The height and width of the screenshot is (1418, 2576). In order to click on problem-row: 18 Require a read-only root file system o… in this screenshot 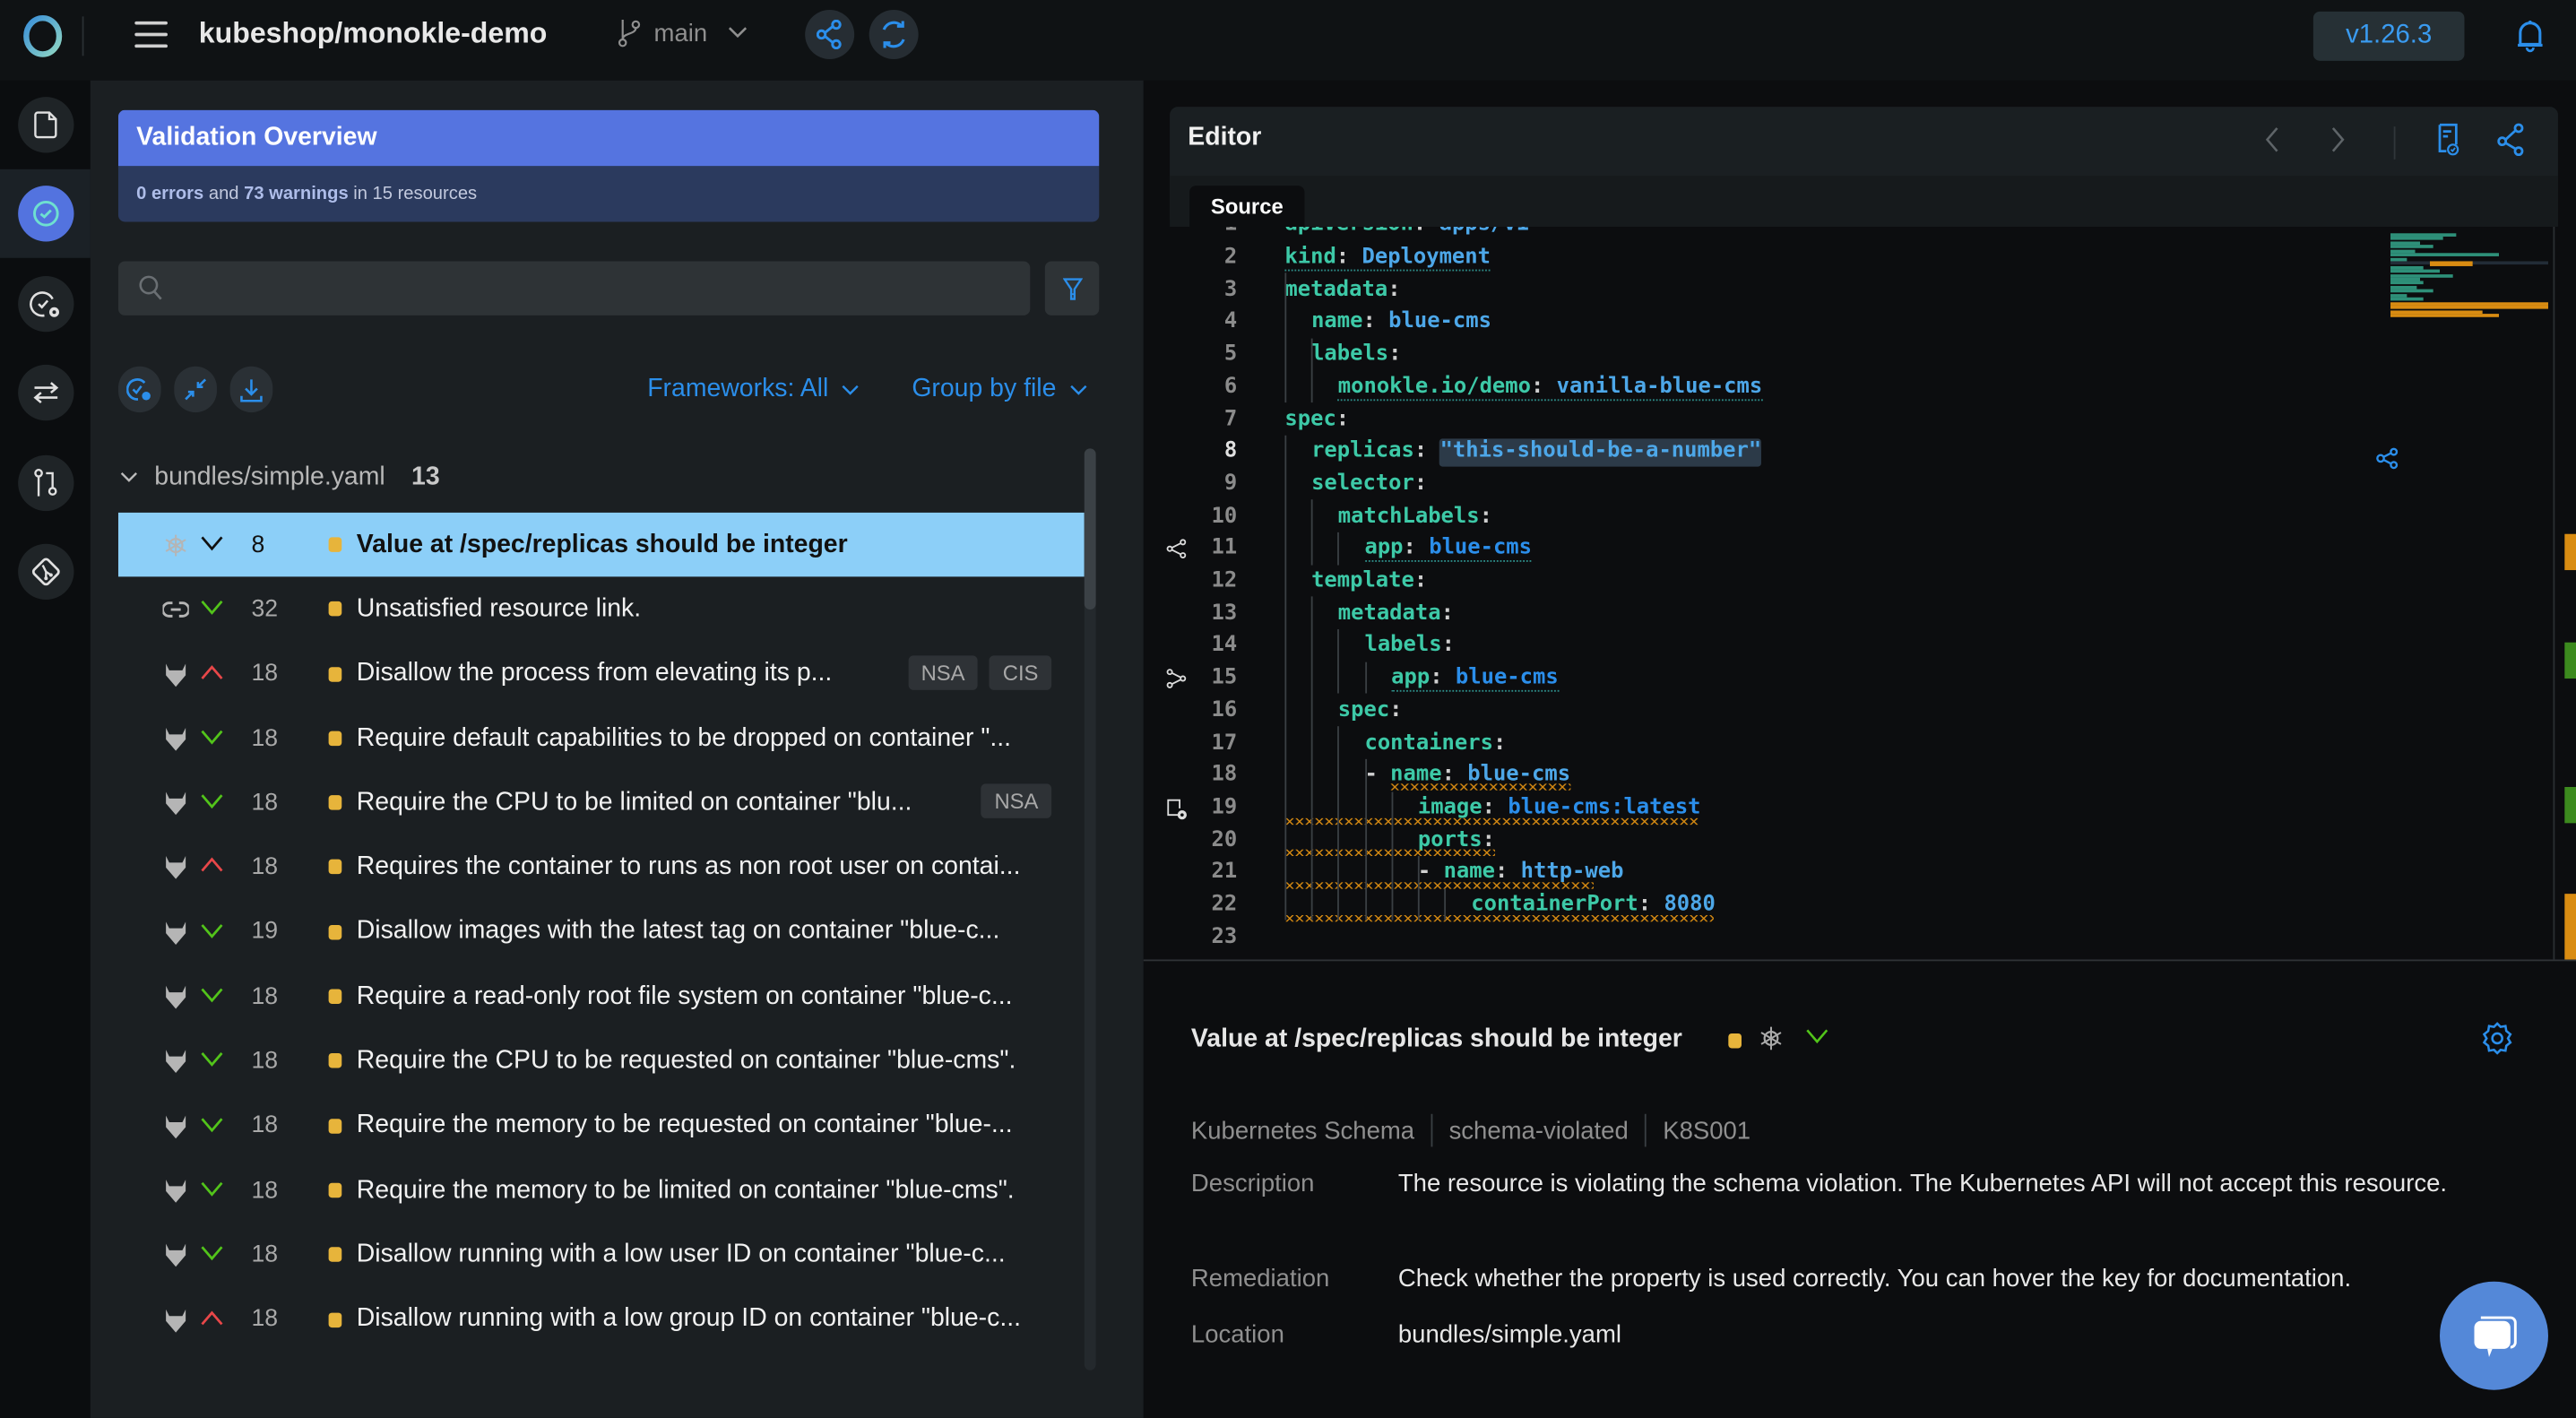, I will do `click(601, 996)`.